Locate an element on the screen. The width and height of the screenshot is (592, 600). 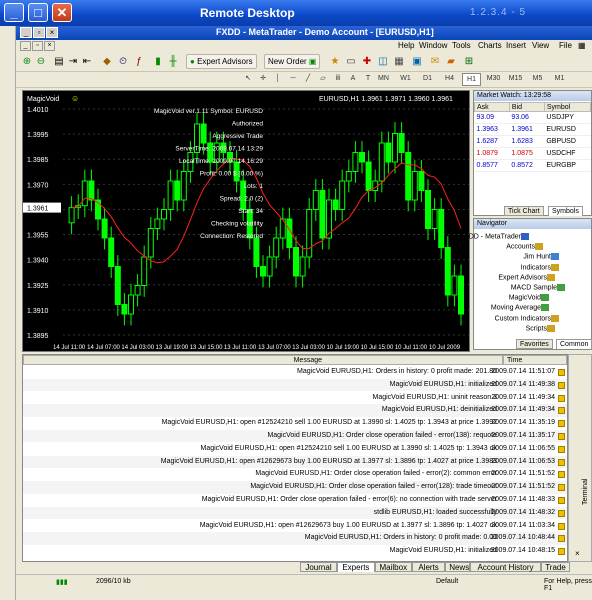
market-watch-row: 1.3963 1.3961 EURUSD is located at coordinates (532, 129).